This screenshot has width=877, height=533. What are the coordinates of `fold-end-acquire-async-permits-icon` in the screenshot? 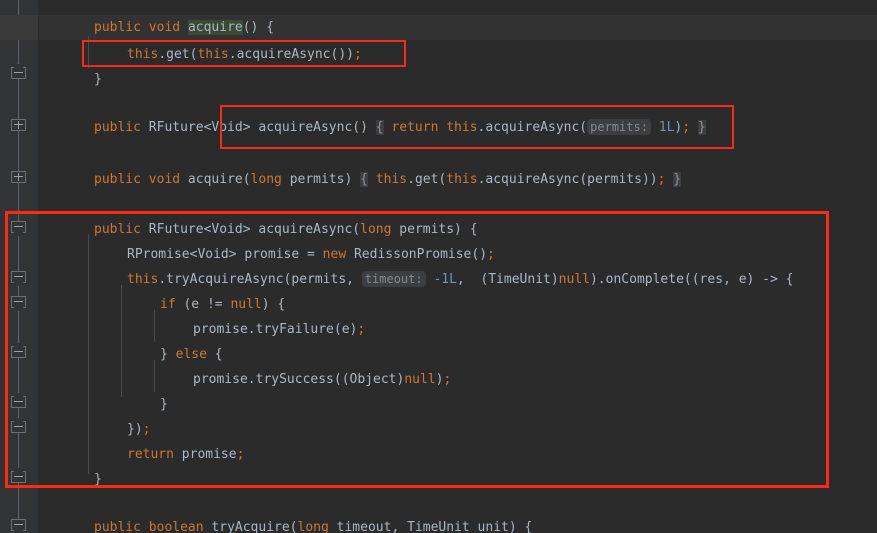 It's located at (18, 476).